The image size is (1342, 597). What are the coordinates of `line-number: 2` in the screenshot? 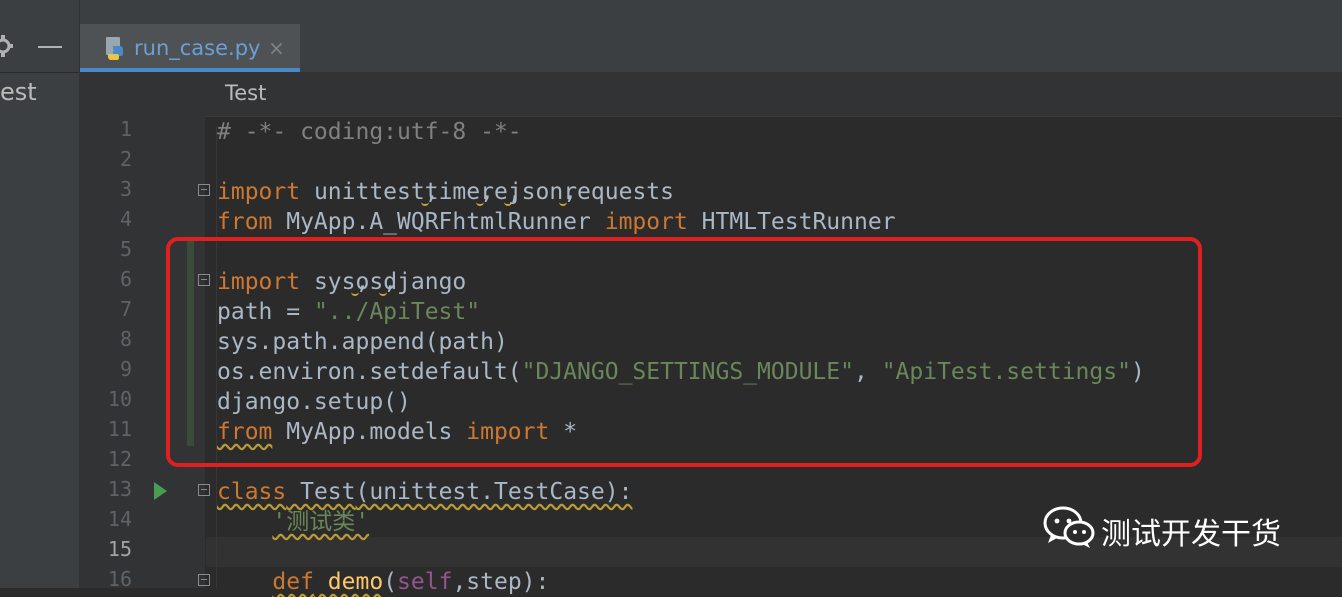 It's located at (125, 159).